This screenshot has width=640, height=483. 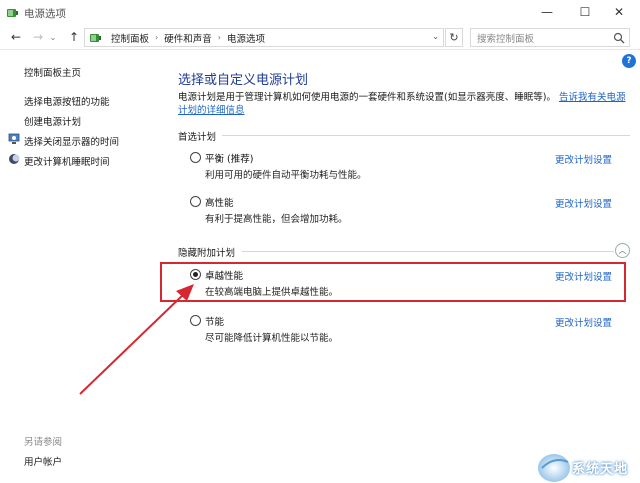 I want to click on address-toolbar: ← → ⌄ ↑ 控制面板 › 硬件和声音 › 电源选项 ⌄ ↻ 搜索控制面板, so click(x=320, y=38).